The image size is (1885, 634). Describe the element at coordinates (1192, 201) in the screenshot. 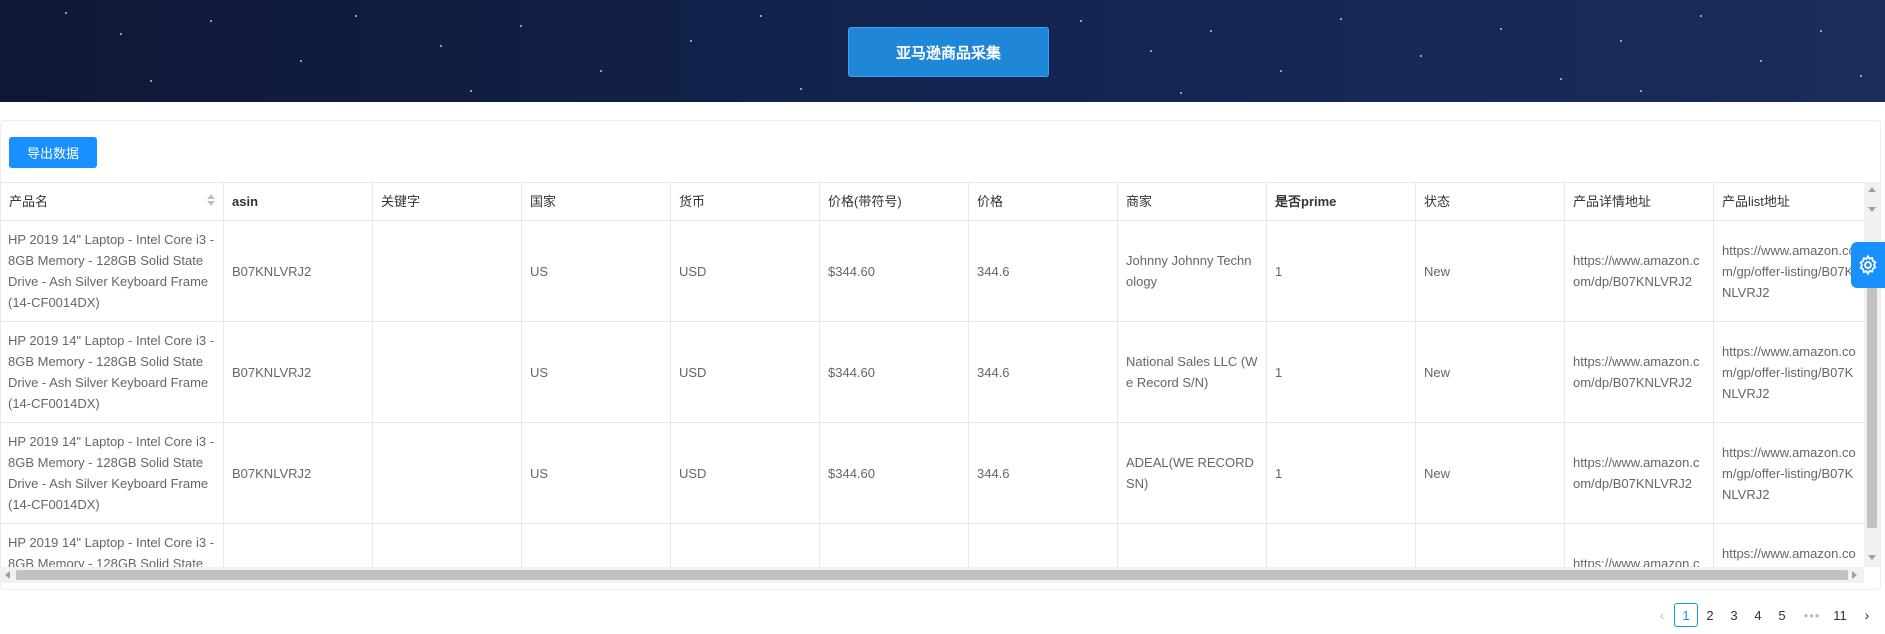

I see `column-header-merchant: 商家` at that location.